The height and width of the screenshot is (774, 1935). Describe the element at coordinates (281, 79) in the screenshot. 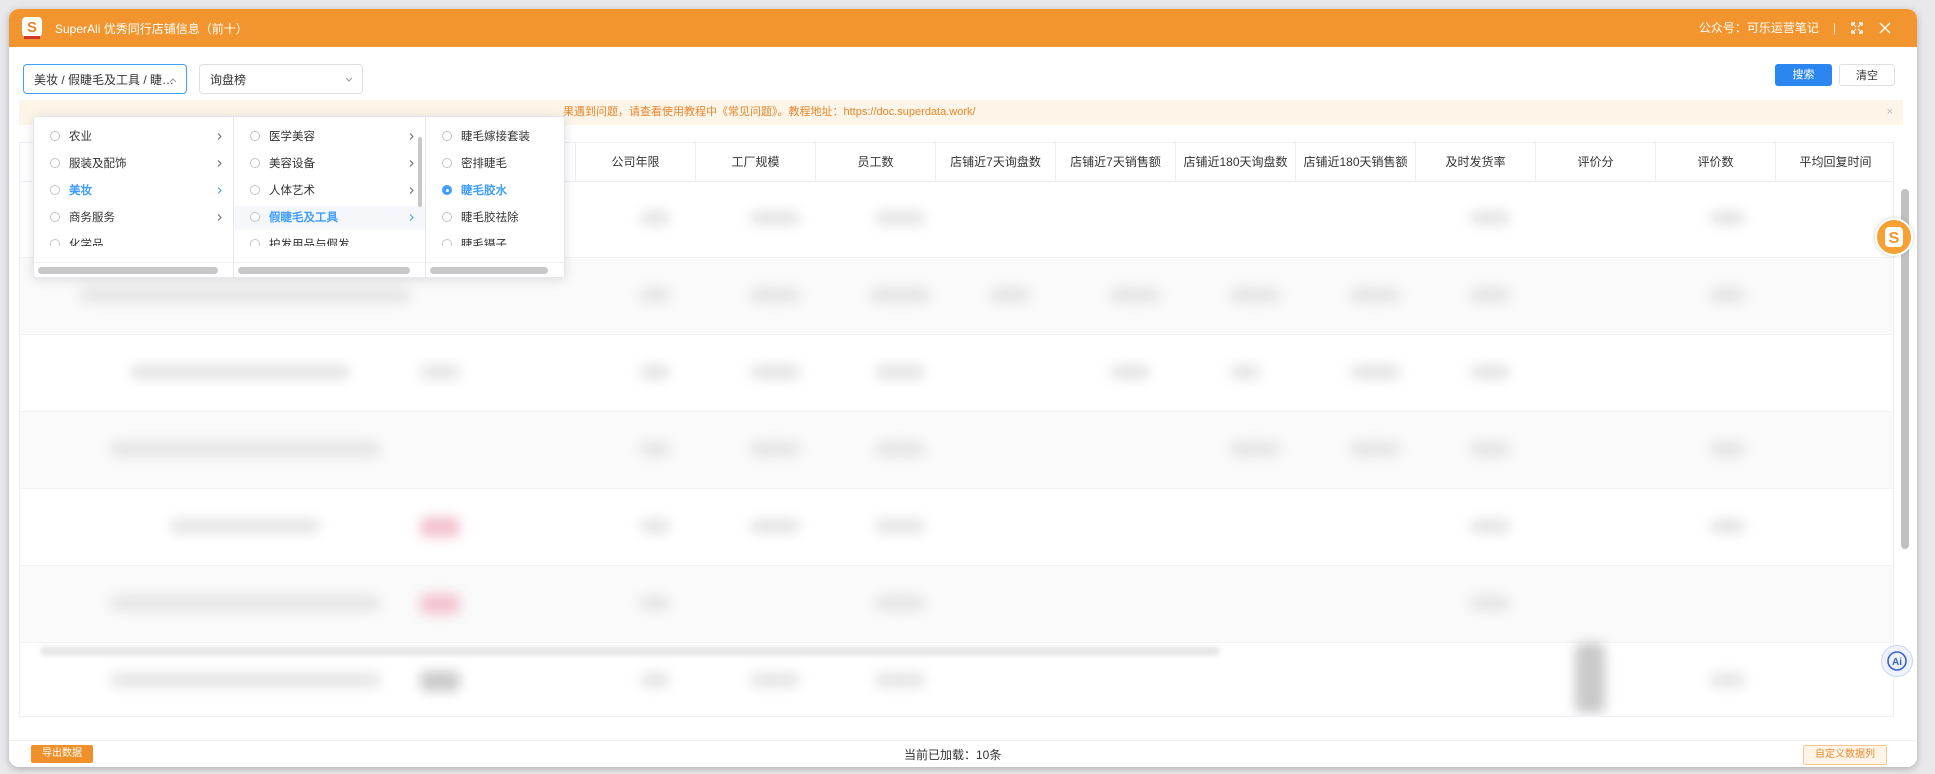

I see `rank-select: 询盘榜` at that location.